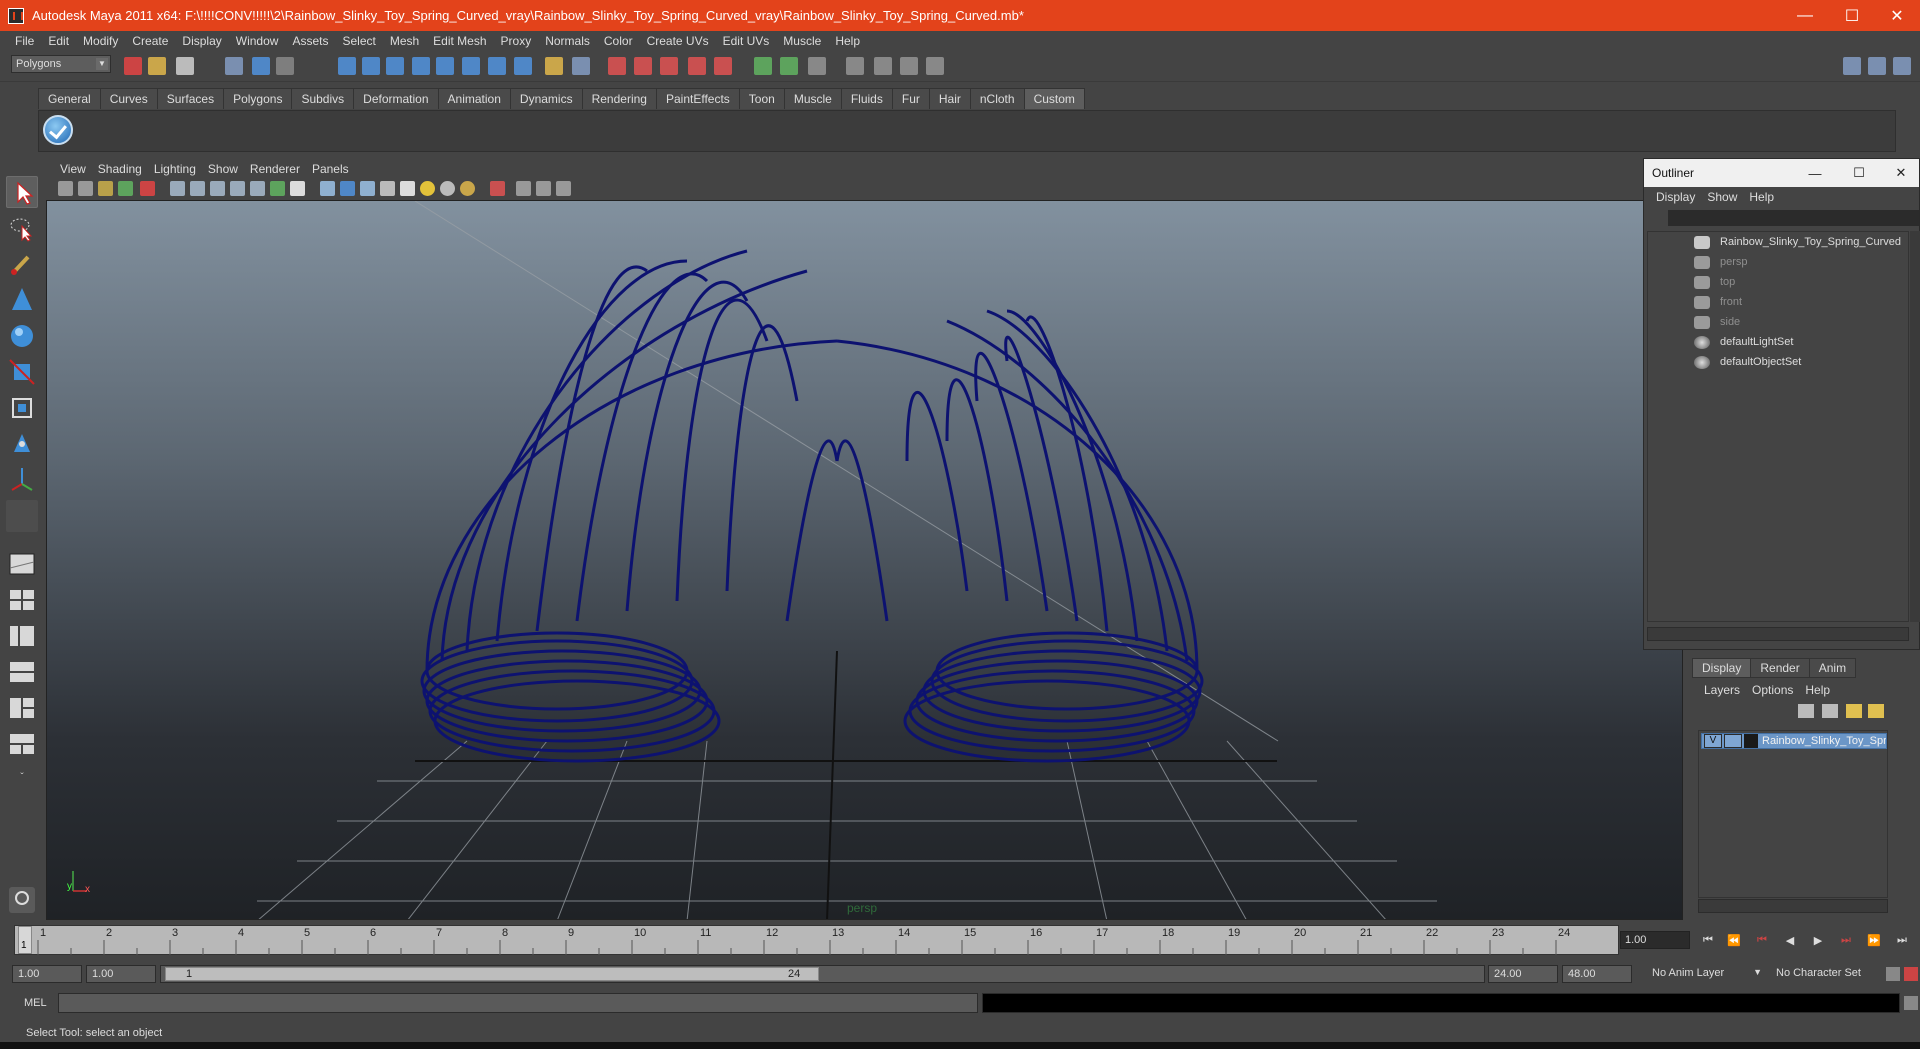  Describe the element at coordinates (1779, 302) in the screenshot. I see `list-item: front` at that location.